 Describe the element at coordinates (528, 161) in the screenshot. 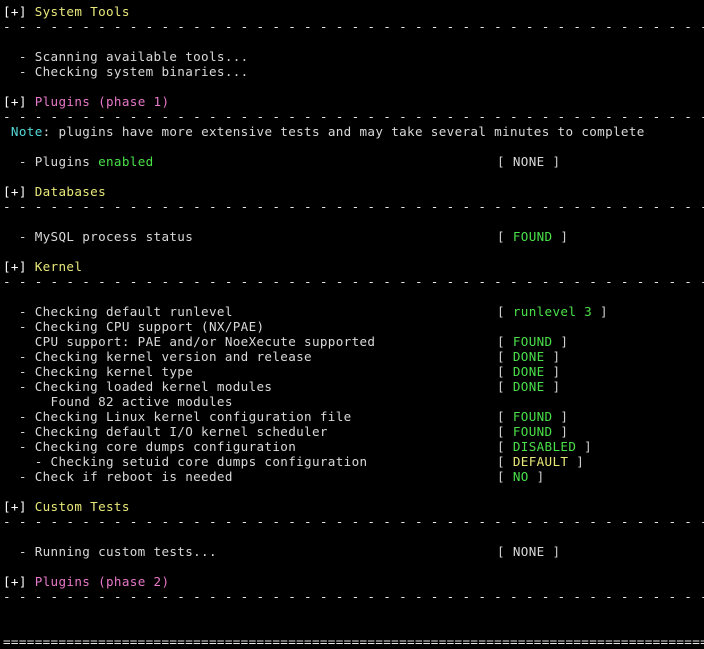

I see `status-badge: [ NONE ]` at that location.